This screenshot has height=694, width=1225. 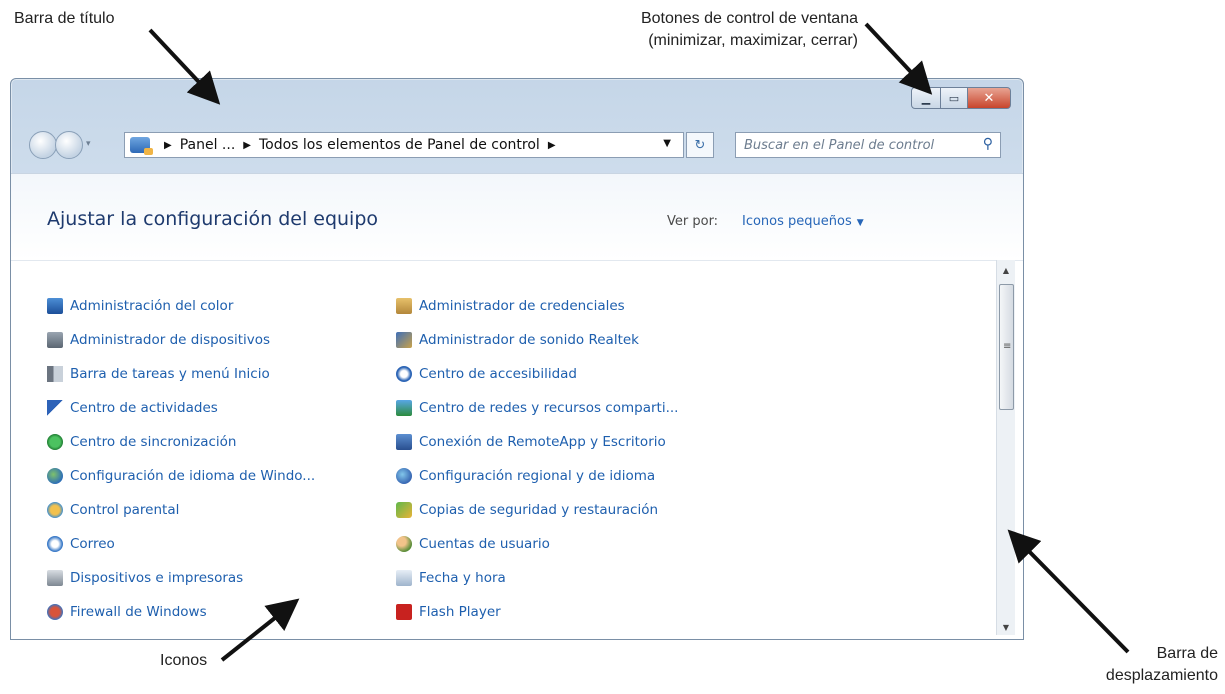 I want to click on restore-icon: ▭, so click(x=954, y=98).